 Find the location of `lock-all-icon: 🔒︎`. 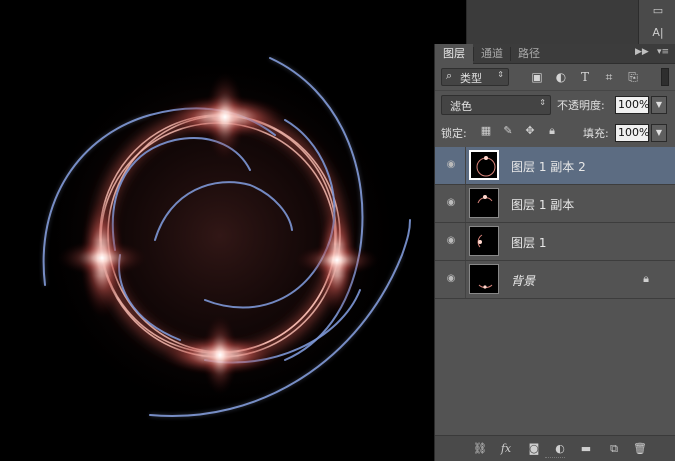

lock-all-icon: 🔒︎ is located at coordinates (552, 131).